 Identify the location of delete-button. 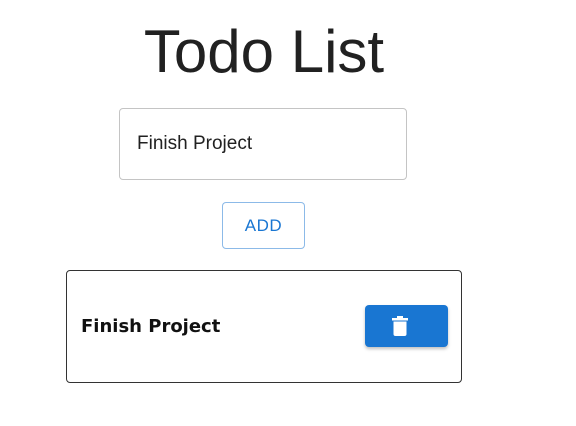
(406, 326).